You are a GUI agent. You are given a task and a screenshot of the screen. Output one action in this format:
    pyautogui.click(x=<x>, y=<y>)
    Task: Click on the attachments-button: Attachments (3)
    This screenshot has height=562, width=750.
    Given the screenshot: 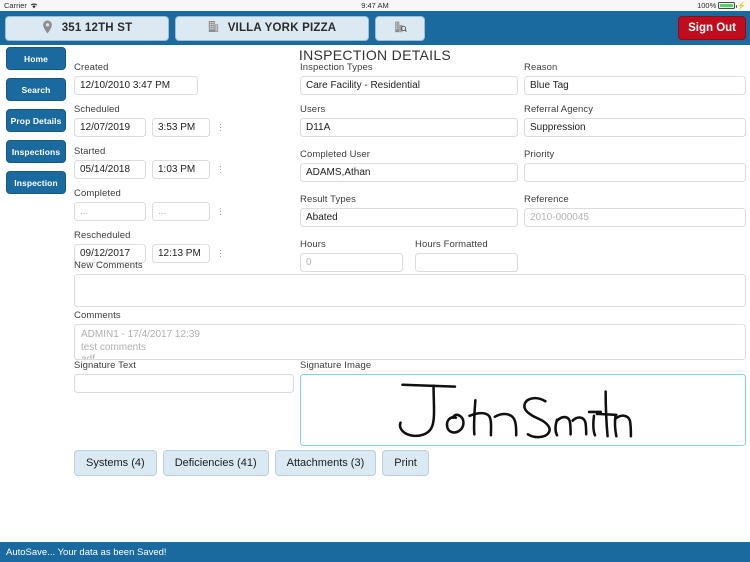 What is the action you would take?
    pyautogui.click(x=325, y=463)
    